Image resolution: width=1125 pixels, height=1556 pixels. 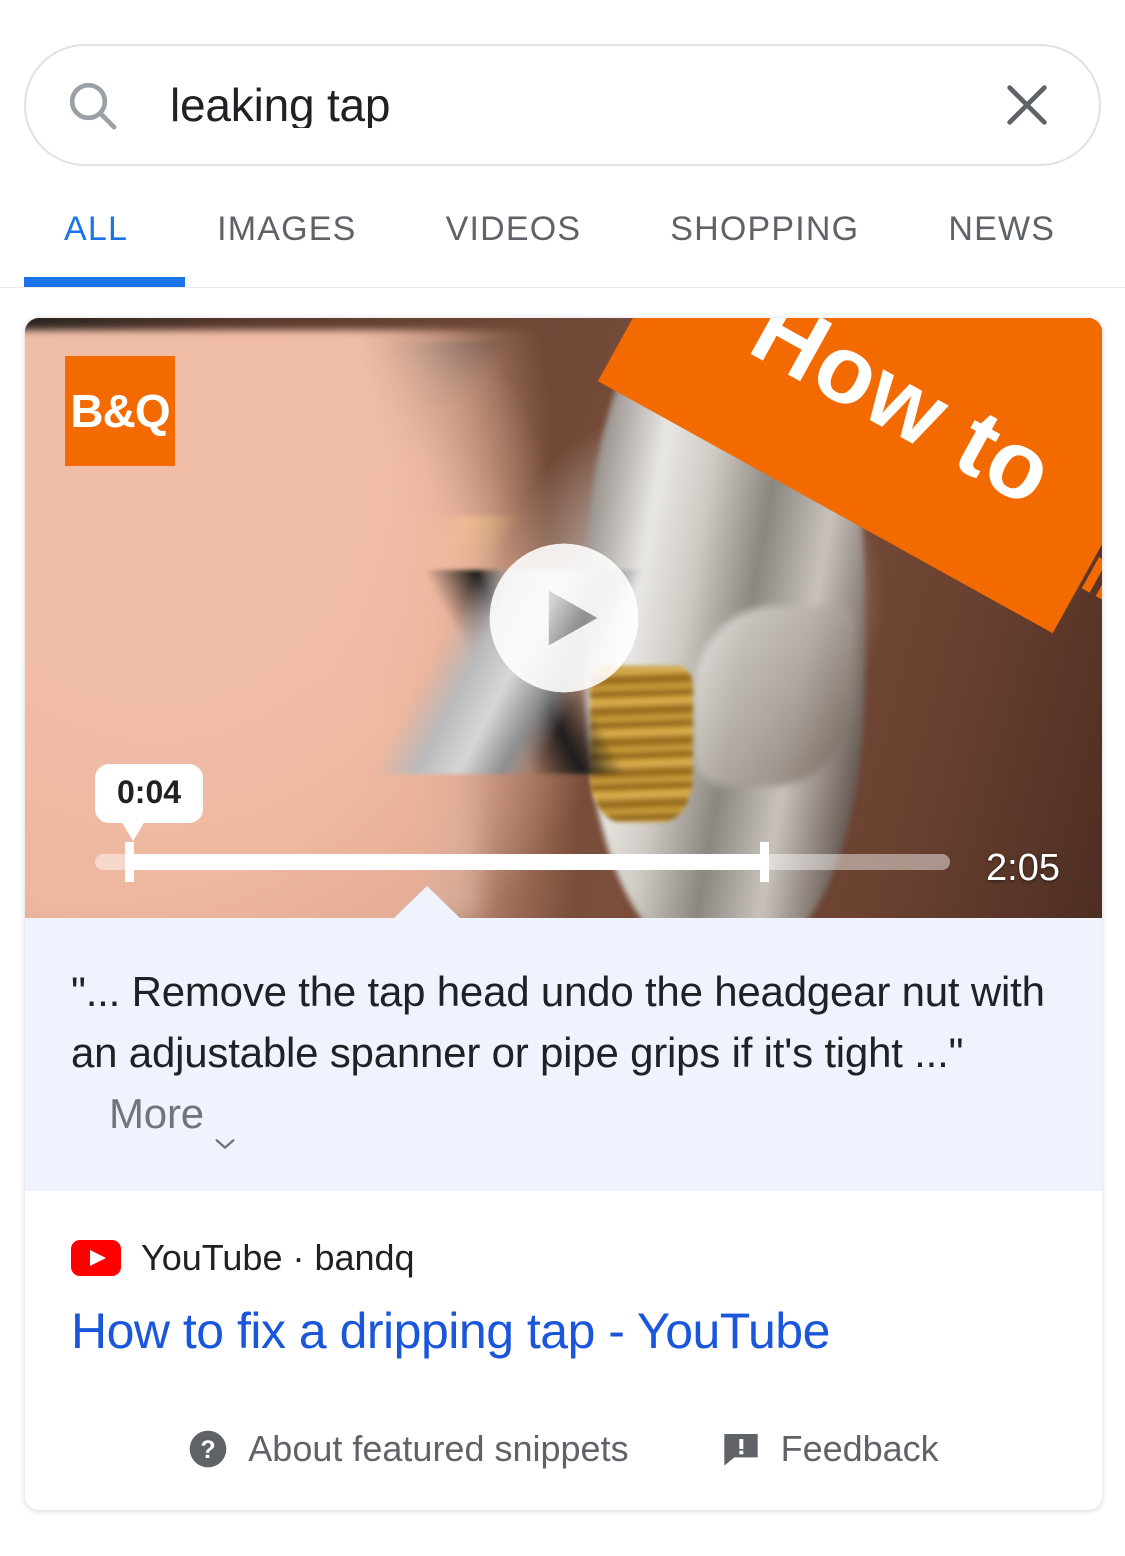 I want to click on tab-images: IMAGES, so click(x=286, y=224).